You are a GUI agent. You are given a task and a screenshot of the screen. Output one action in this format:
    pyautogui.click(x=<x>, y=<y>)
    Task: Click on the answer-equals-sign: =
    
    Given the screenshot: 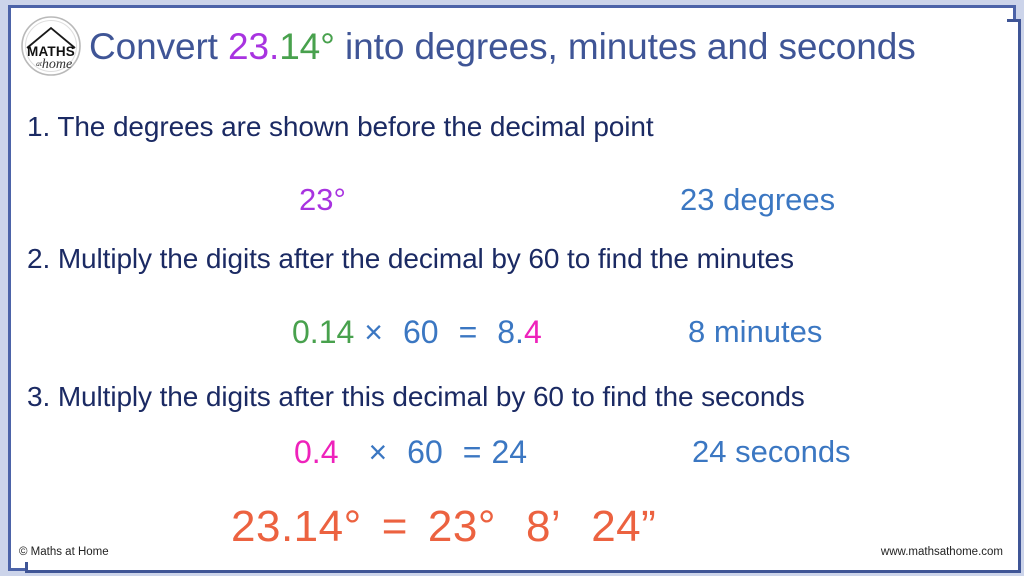 What is the action you would take?
    pyautogui.click(x=394, y=526)
    